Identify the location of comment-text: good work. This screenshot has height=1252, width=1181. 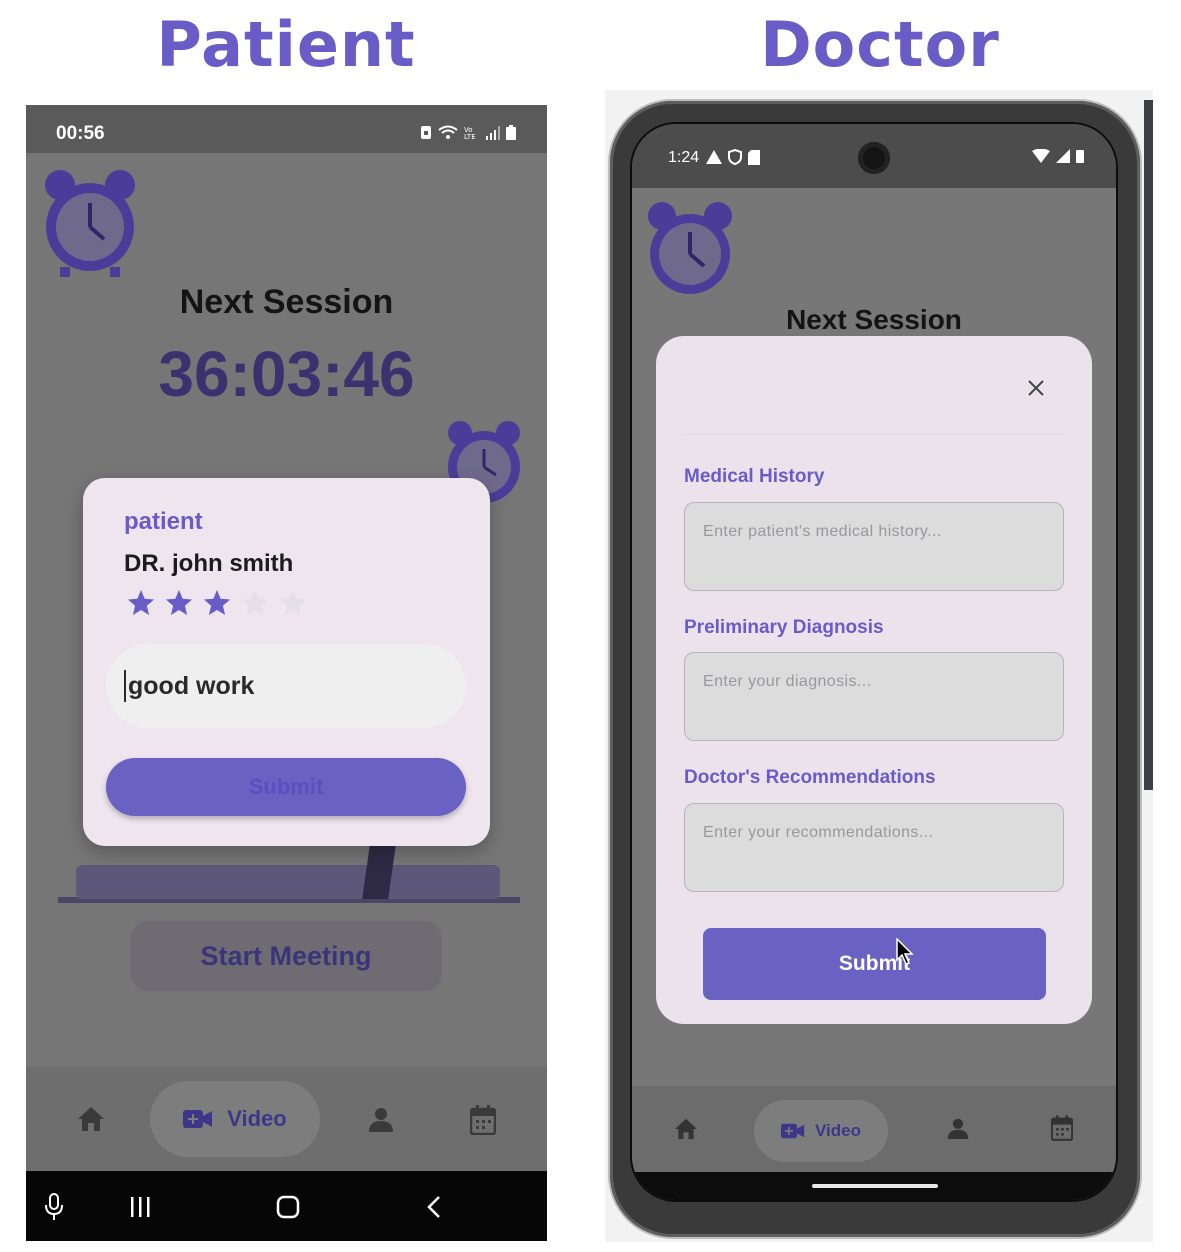
(191, 685).